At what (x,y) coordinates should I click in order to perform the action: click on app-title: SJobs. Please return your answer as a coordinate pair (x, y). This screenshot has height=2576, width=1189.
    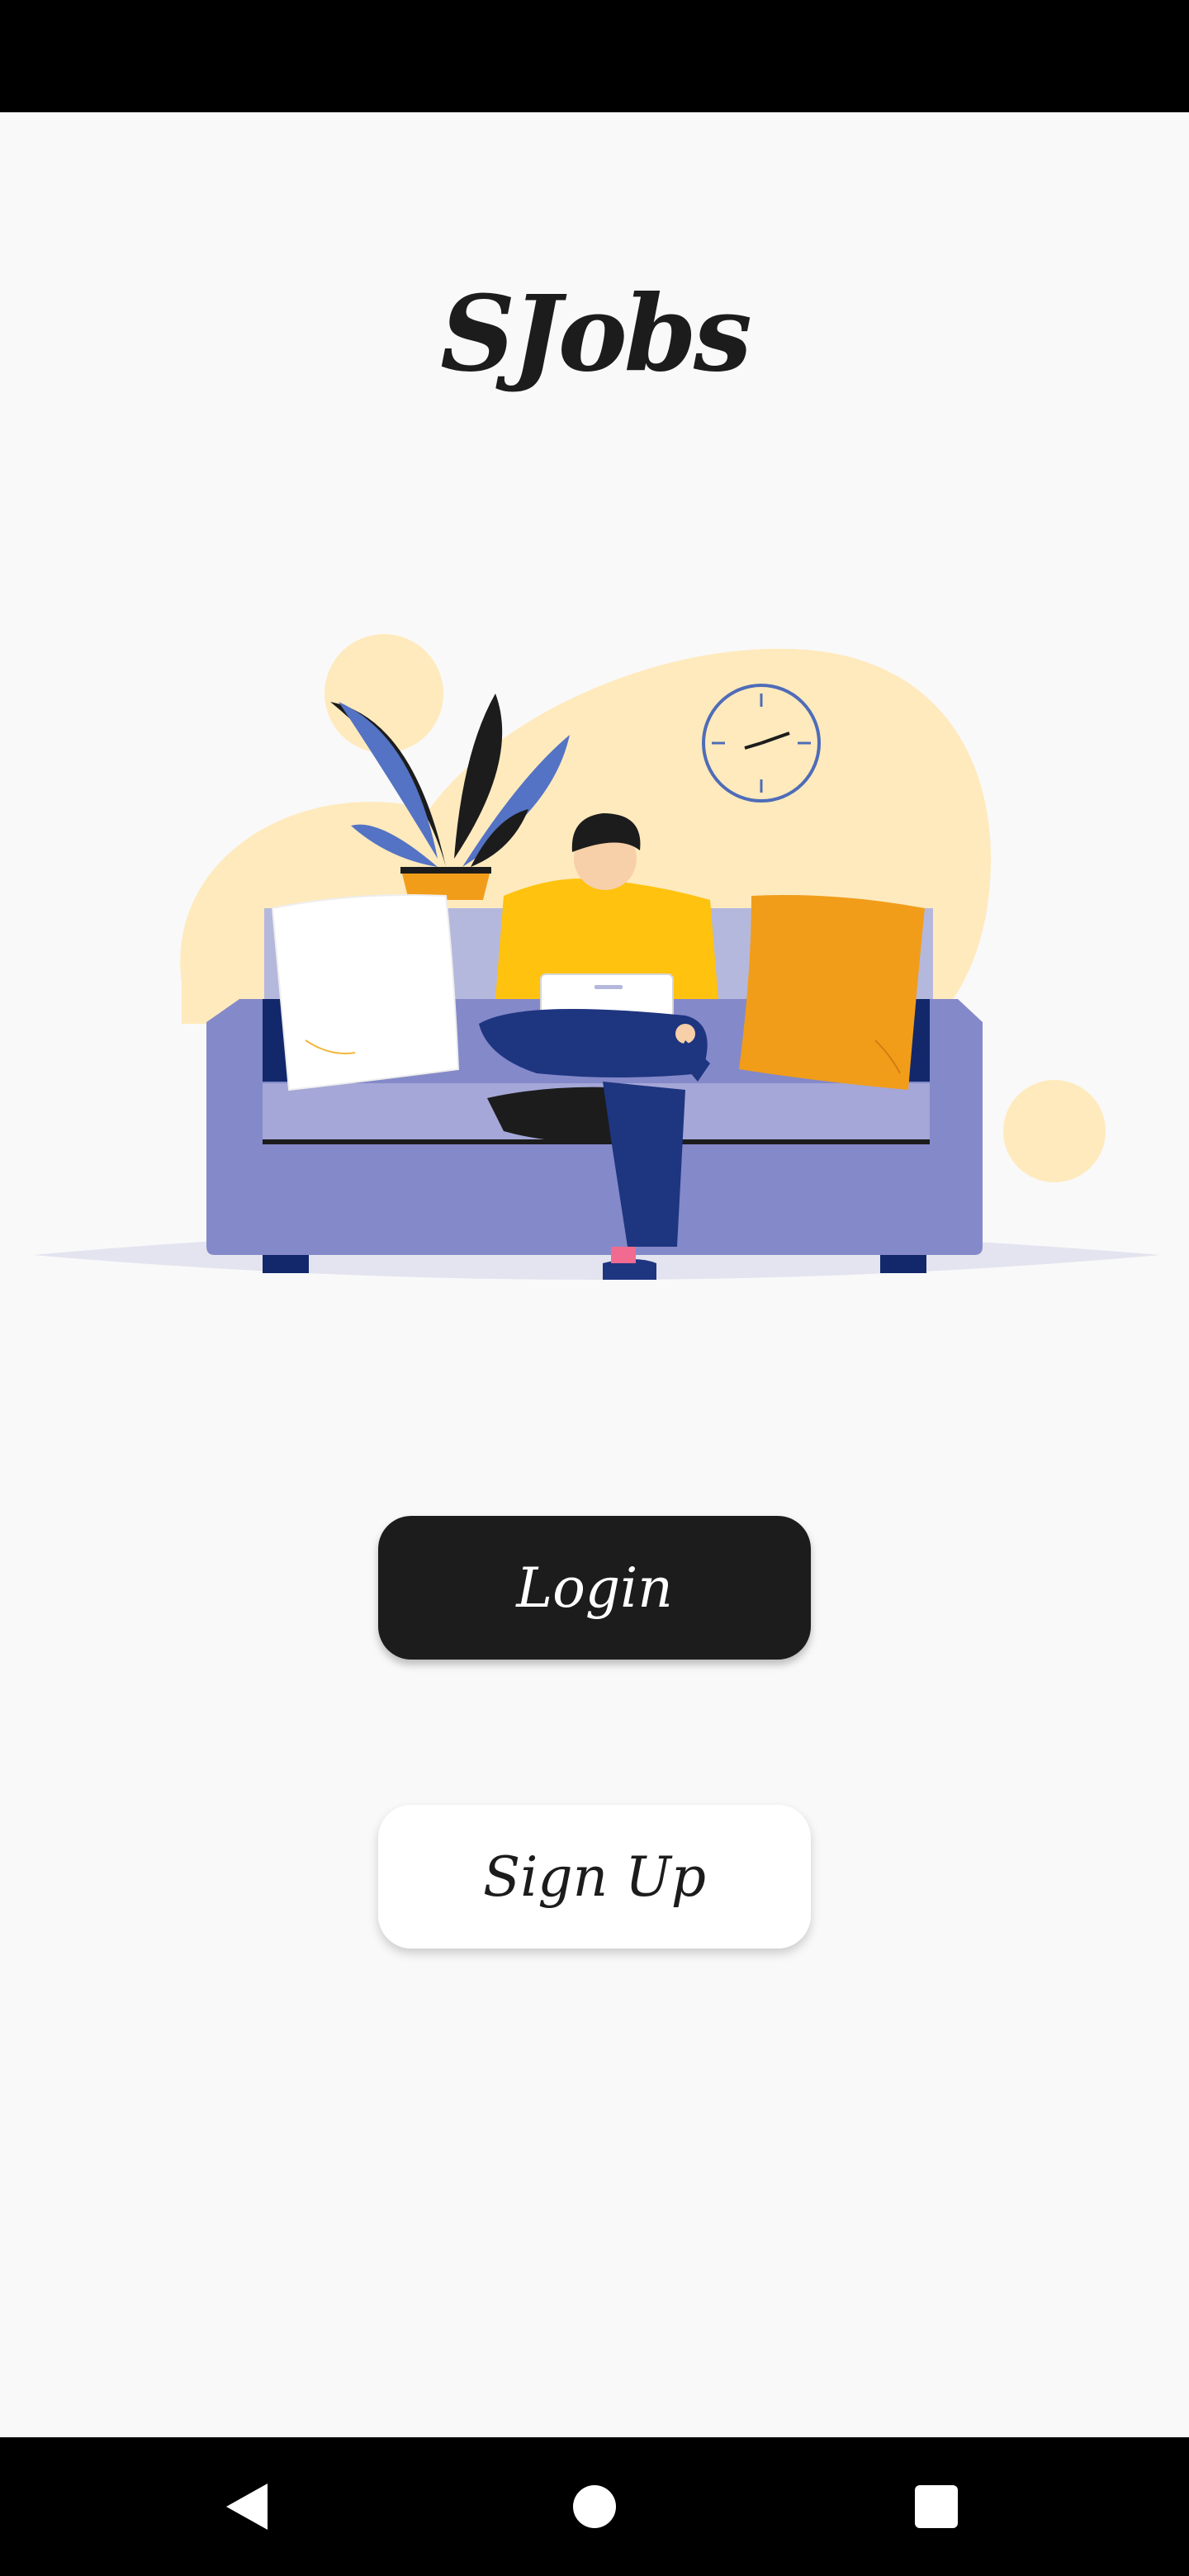
    Looking at the image, I should click on (596, 333).